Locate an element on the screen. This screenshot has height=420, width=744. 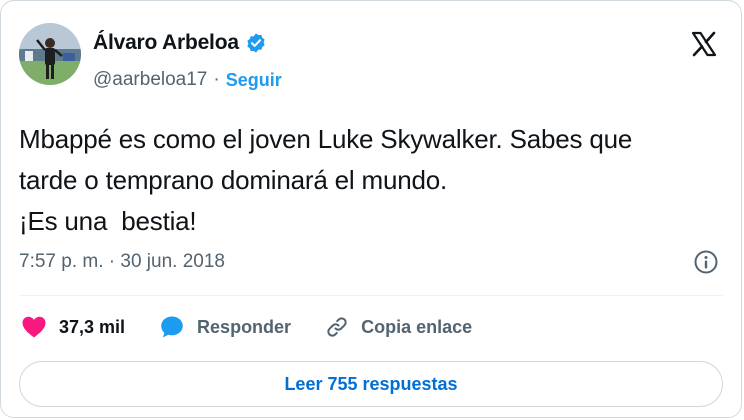
action-bar: 37,3 mil Responder Copia enlace is located at coordinates (263, 327).